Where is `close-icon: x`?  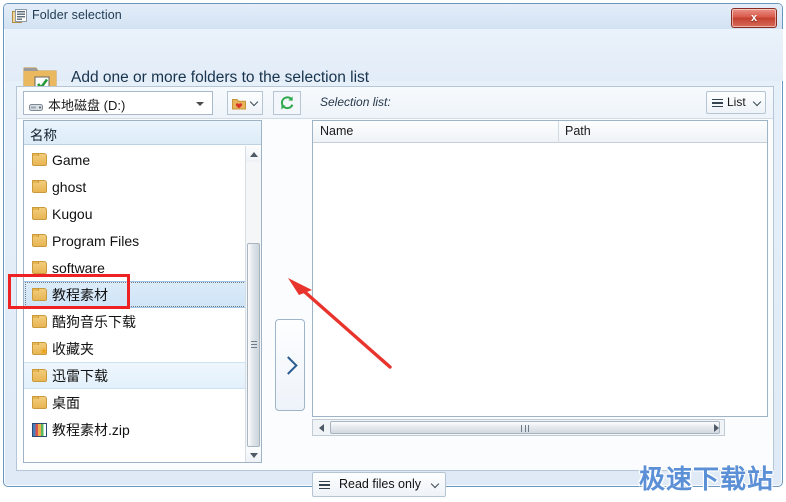 close-icon: x is located at coordinates (754, 18).